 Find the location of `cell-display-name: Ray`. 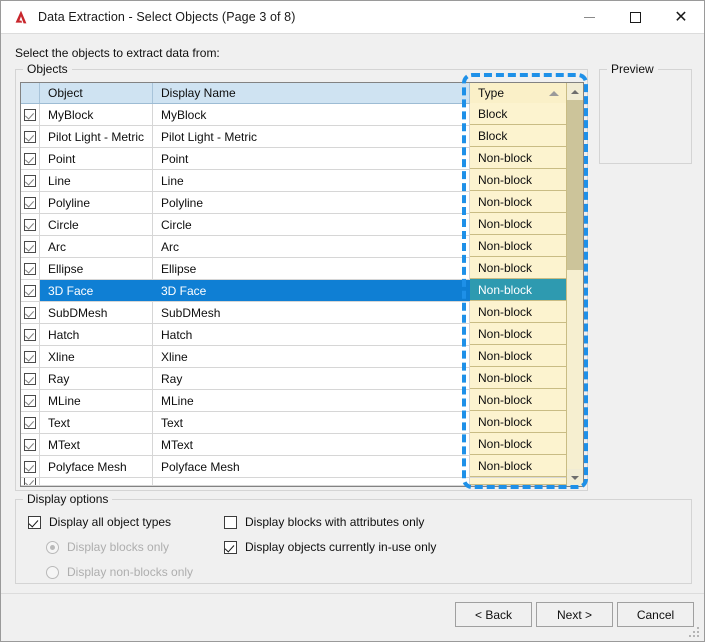

cell-display-name: Ray is located at coordinates (311, 378).